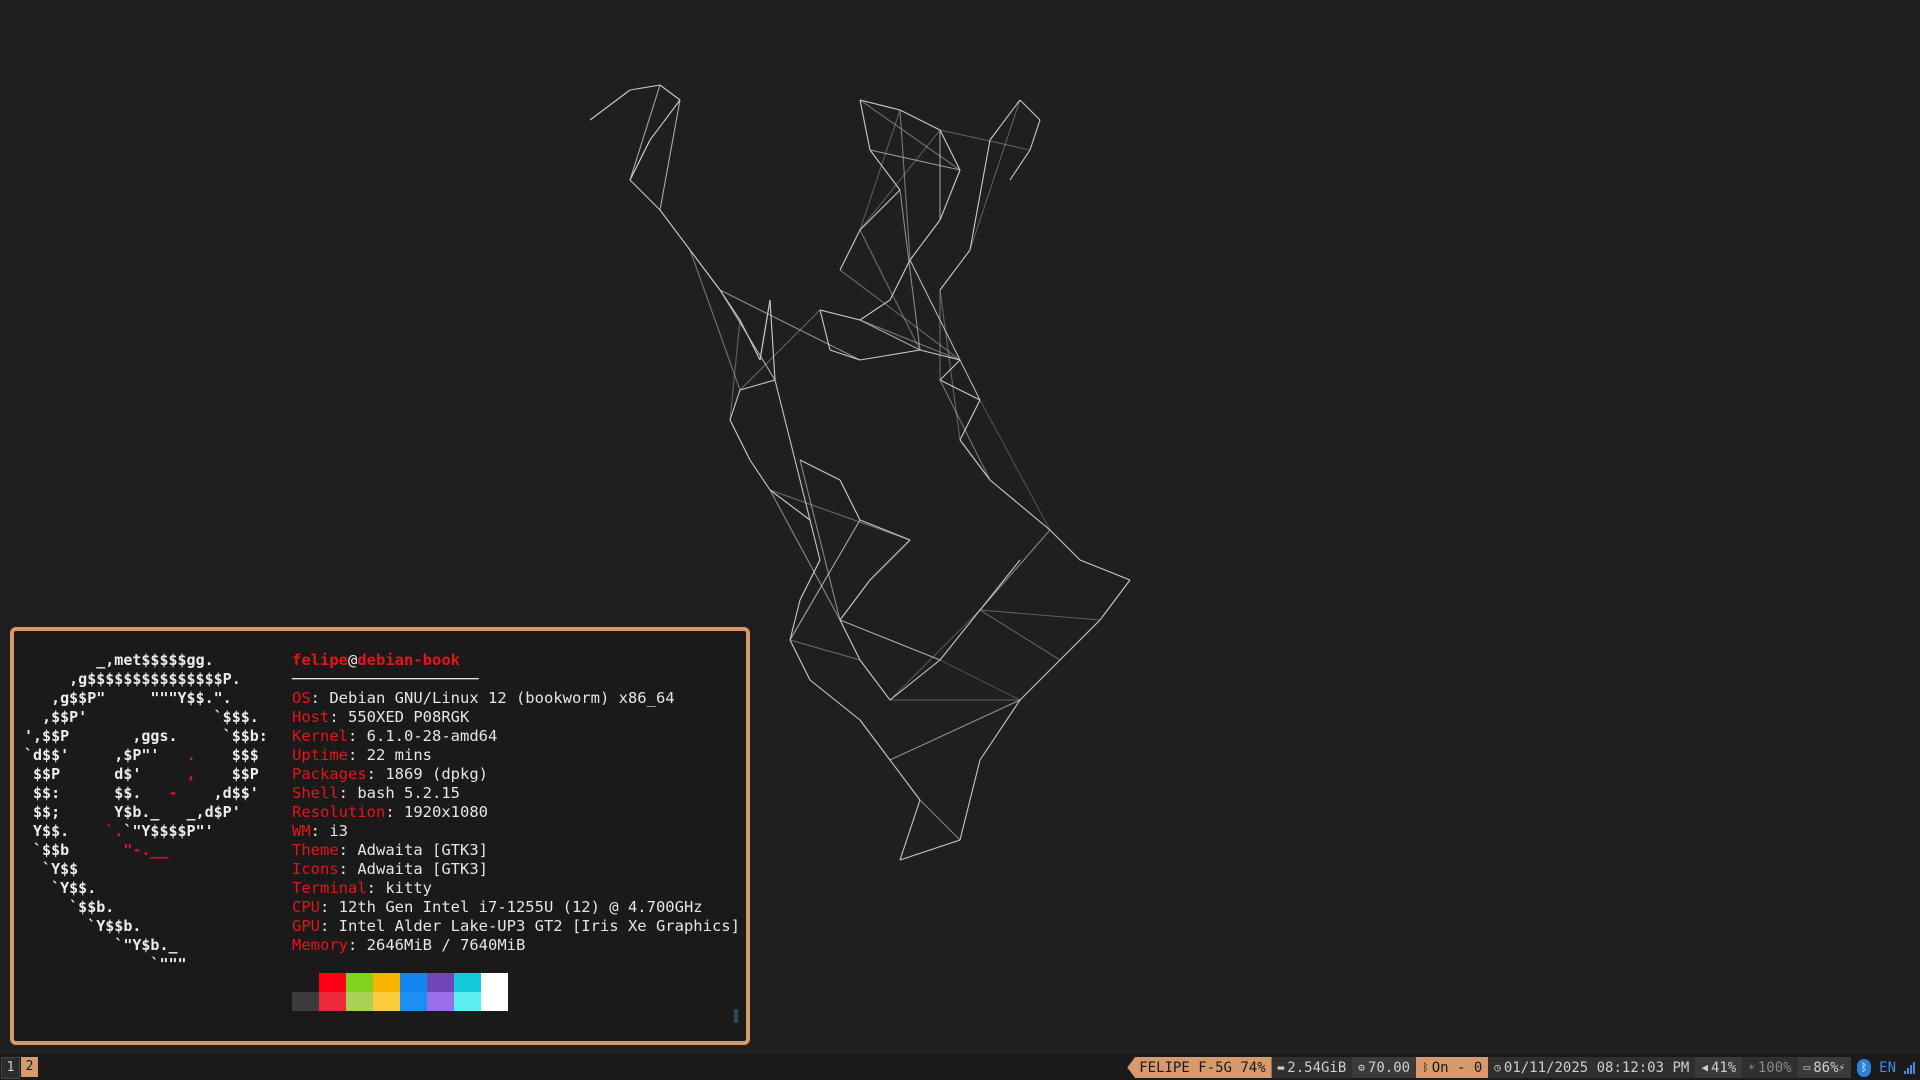 The width and height of the screenshot is (1920, 1080). Describe the element at coordinates (1910, 1067) in the screenshot. I see `signal-icon` at that location.